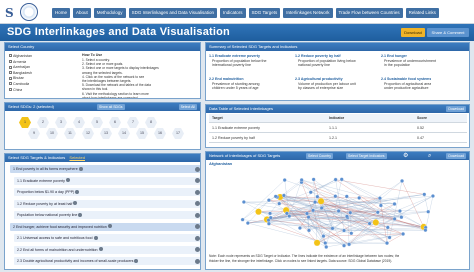  I want to click on network-download-button: Download, so click(456, 156).